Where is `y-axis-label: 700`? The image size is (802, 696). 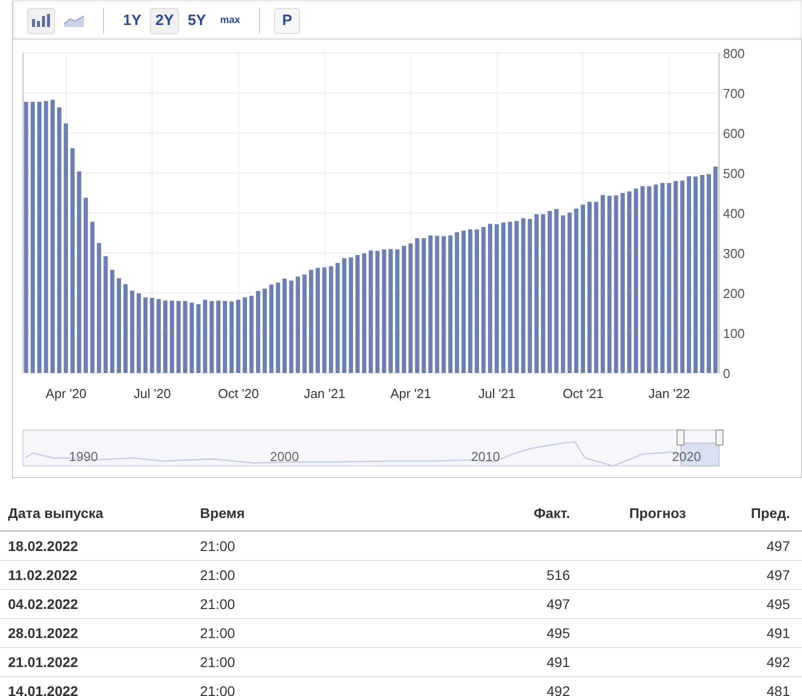 y-axis-label: 700 is located at coordinates (734, 93).